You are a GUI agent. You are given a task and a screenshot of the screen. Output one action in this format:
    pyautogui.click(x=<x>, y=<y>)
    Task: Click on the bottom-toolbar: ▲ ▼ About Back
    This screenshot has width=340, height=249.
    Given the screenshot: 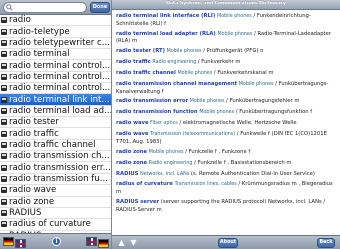 What is the action you would take?
    pyautogui.click(x=226, y=242)
    